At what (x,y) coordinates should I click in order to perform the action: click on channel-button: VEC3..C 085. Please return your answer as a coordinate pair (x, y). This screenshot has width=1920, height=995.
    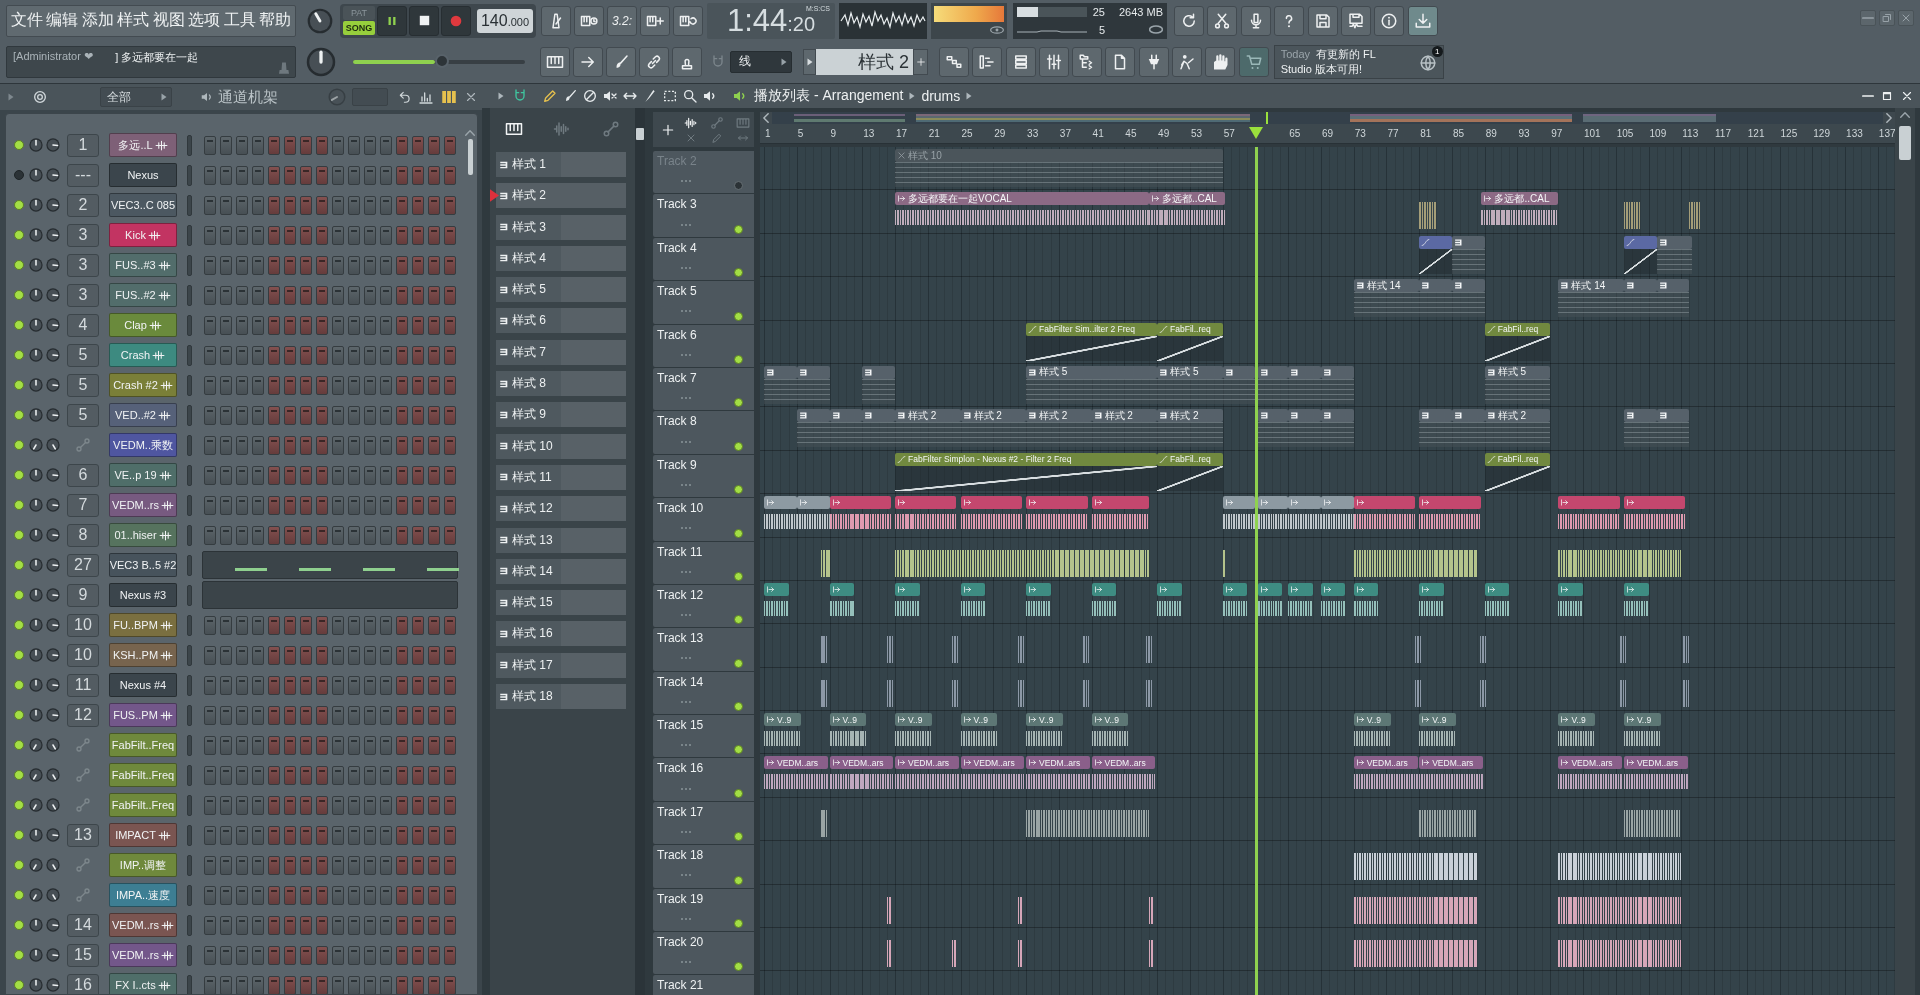
    Looking at the image, I should click on (143, 205).